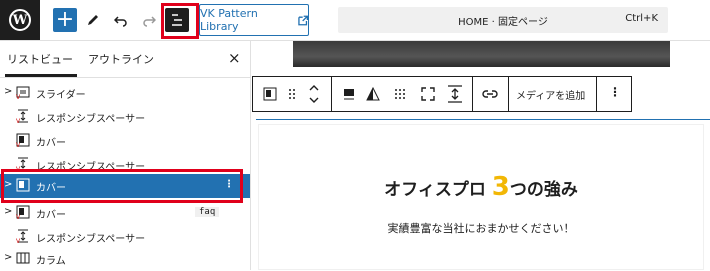 The width and height of the screenshot is (710, 271). I want to click on heading-prefix: オフィスプロ, so click(435, 190).